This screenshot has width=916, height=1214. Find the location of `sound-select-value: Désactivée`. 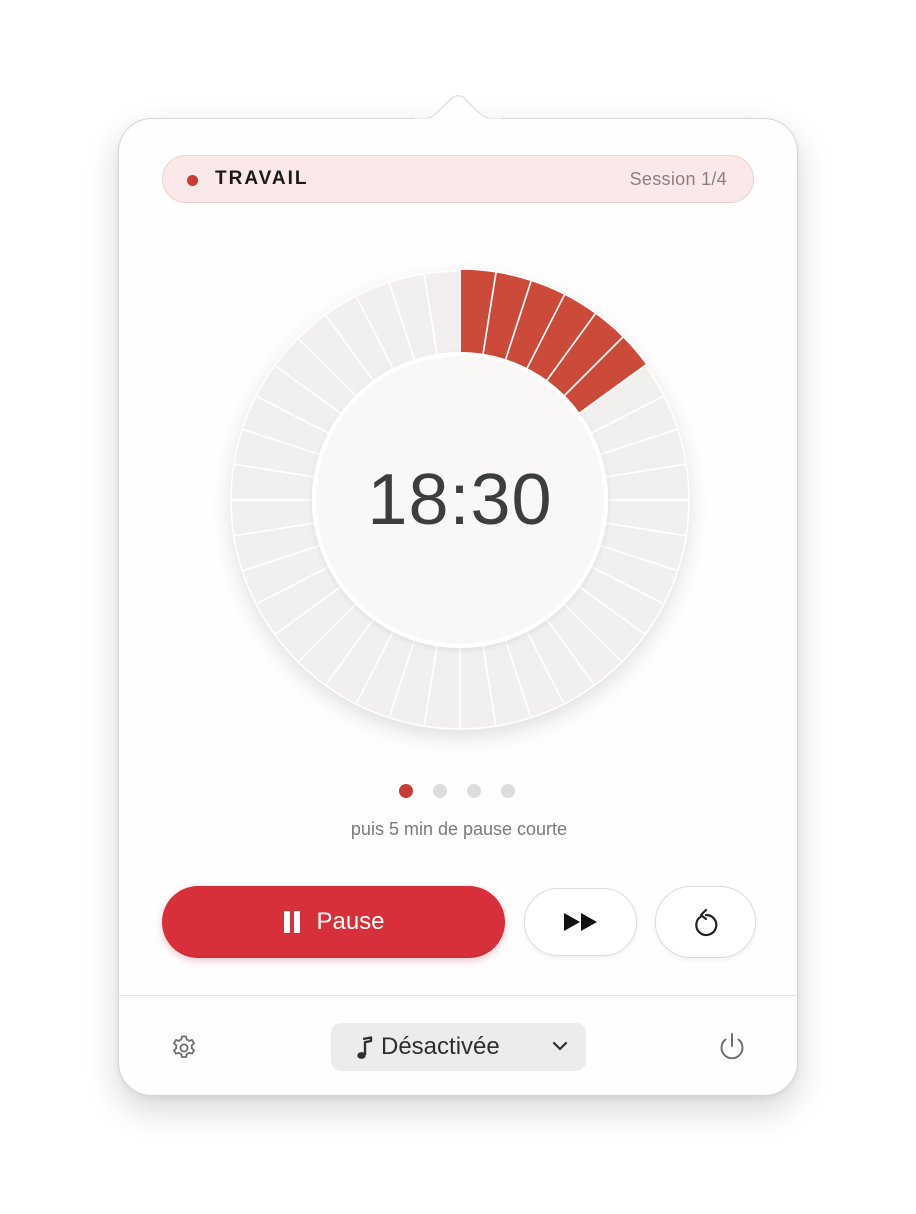

sound-select-value: Désactivée is located at coordinates (440, 1046).